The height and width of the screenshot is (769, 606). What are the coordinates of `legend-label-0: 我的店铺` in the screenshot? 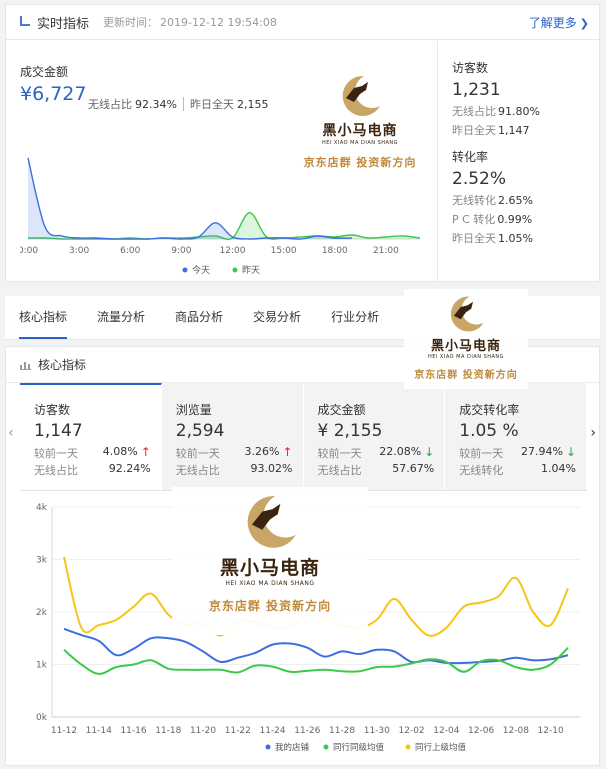 It's located at (292, 747).